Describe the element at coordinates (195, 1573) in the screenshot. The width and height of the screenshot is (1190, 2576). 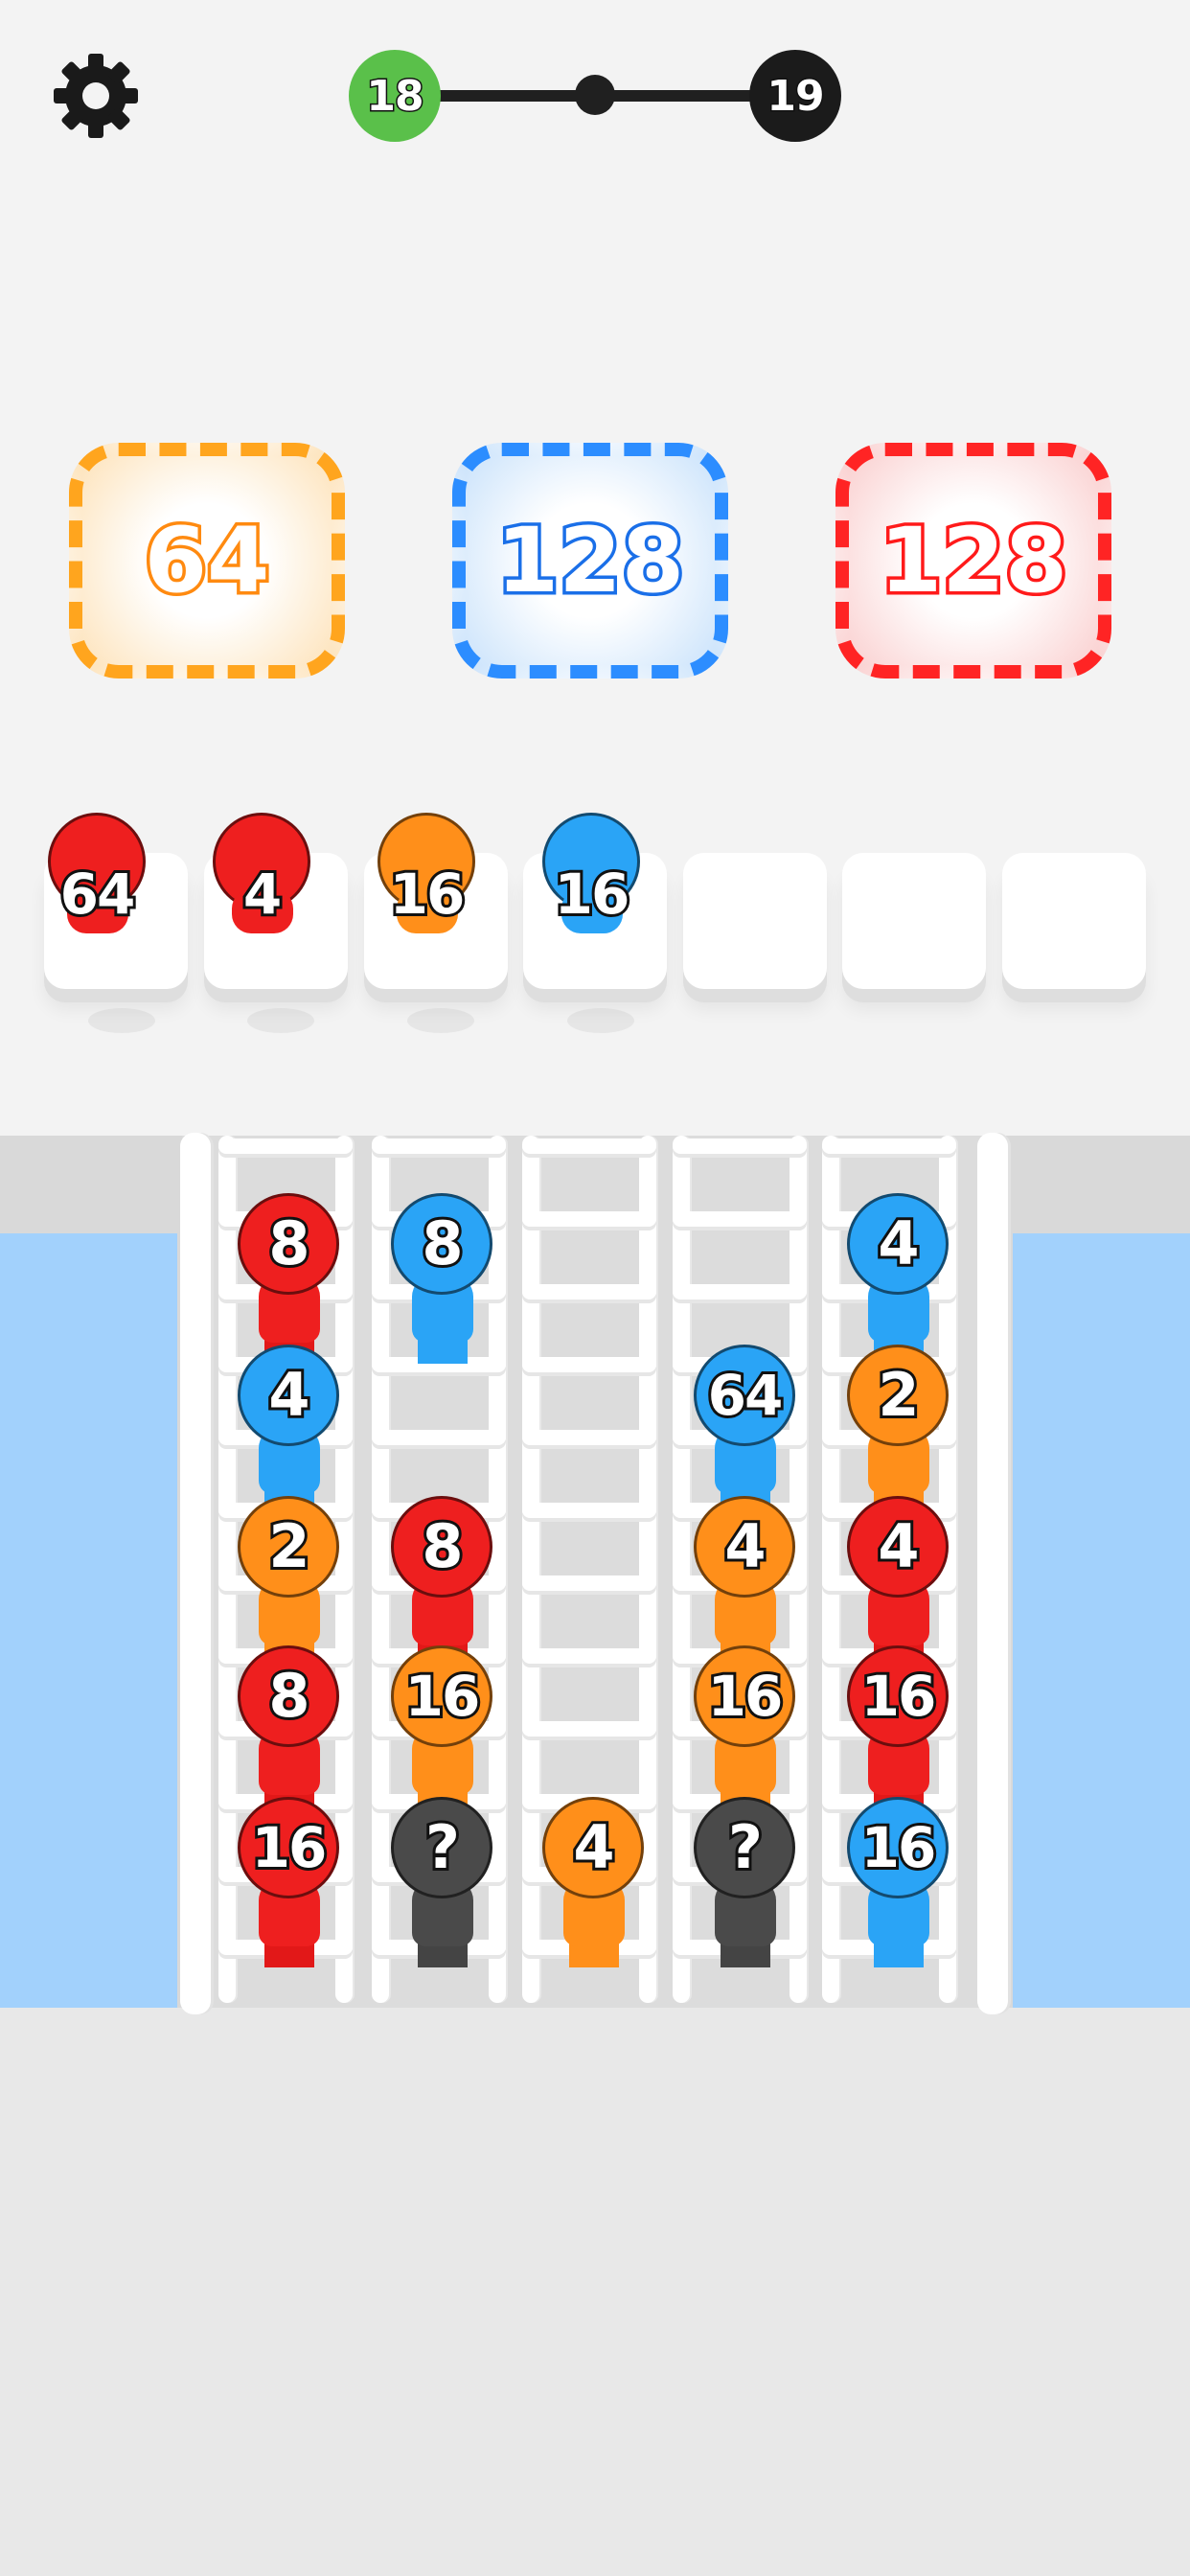
I see `board-post-left` at that location.